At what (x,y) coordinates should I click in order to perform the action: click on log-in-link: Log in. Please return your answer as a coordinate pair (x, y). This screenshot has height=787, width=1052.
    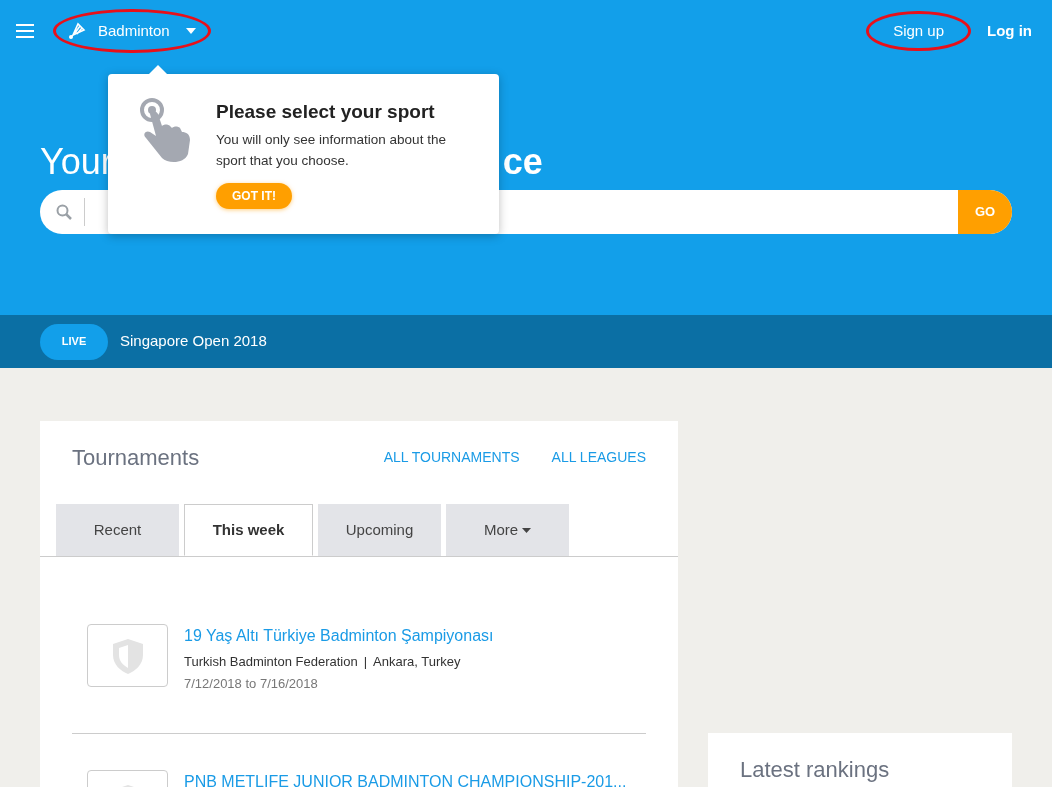
    Looking at the image, I should click on (1009, 31).